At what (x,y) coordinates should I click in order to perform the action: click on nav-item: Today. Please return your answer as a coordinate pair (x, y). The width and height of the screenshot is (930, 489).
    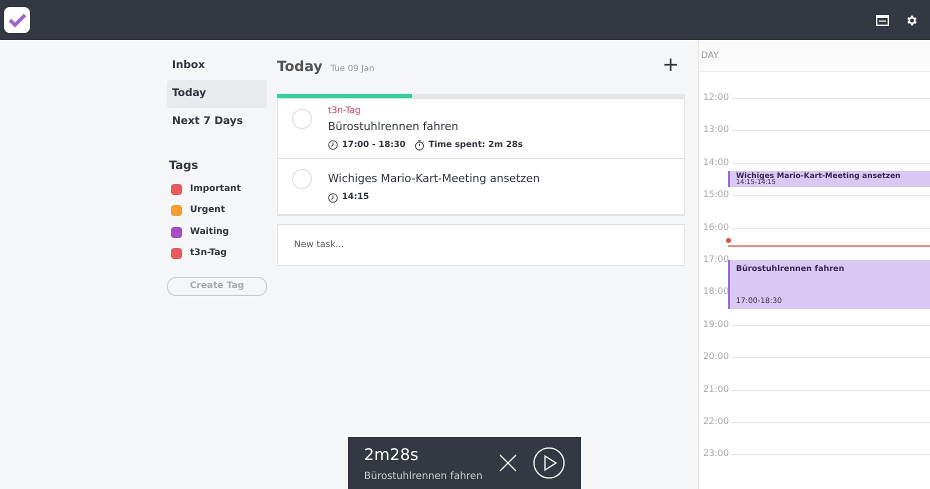
    Looking at the image, I should click on (217, 94).